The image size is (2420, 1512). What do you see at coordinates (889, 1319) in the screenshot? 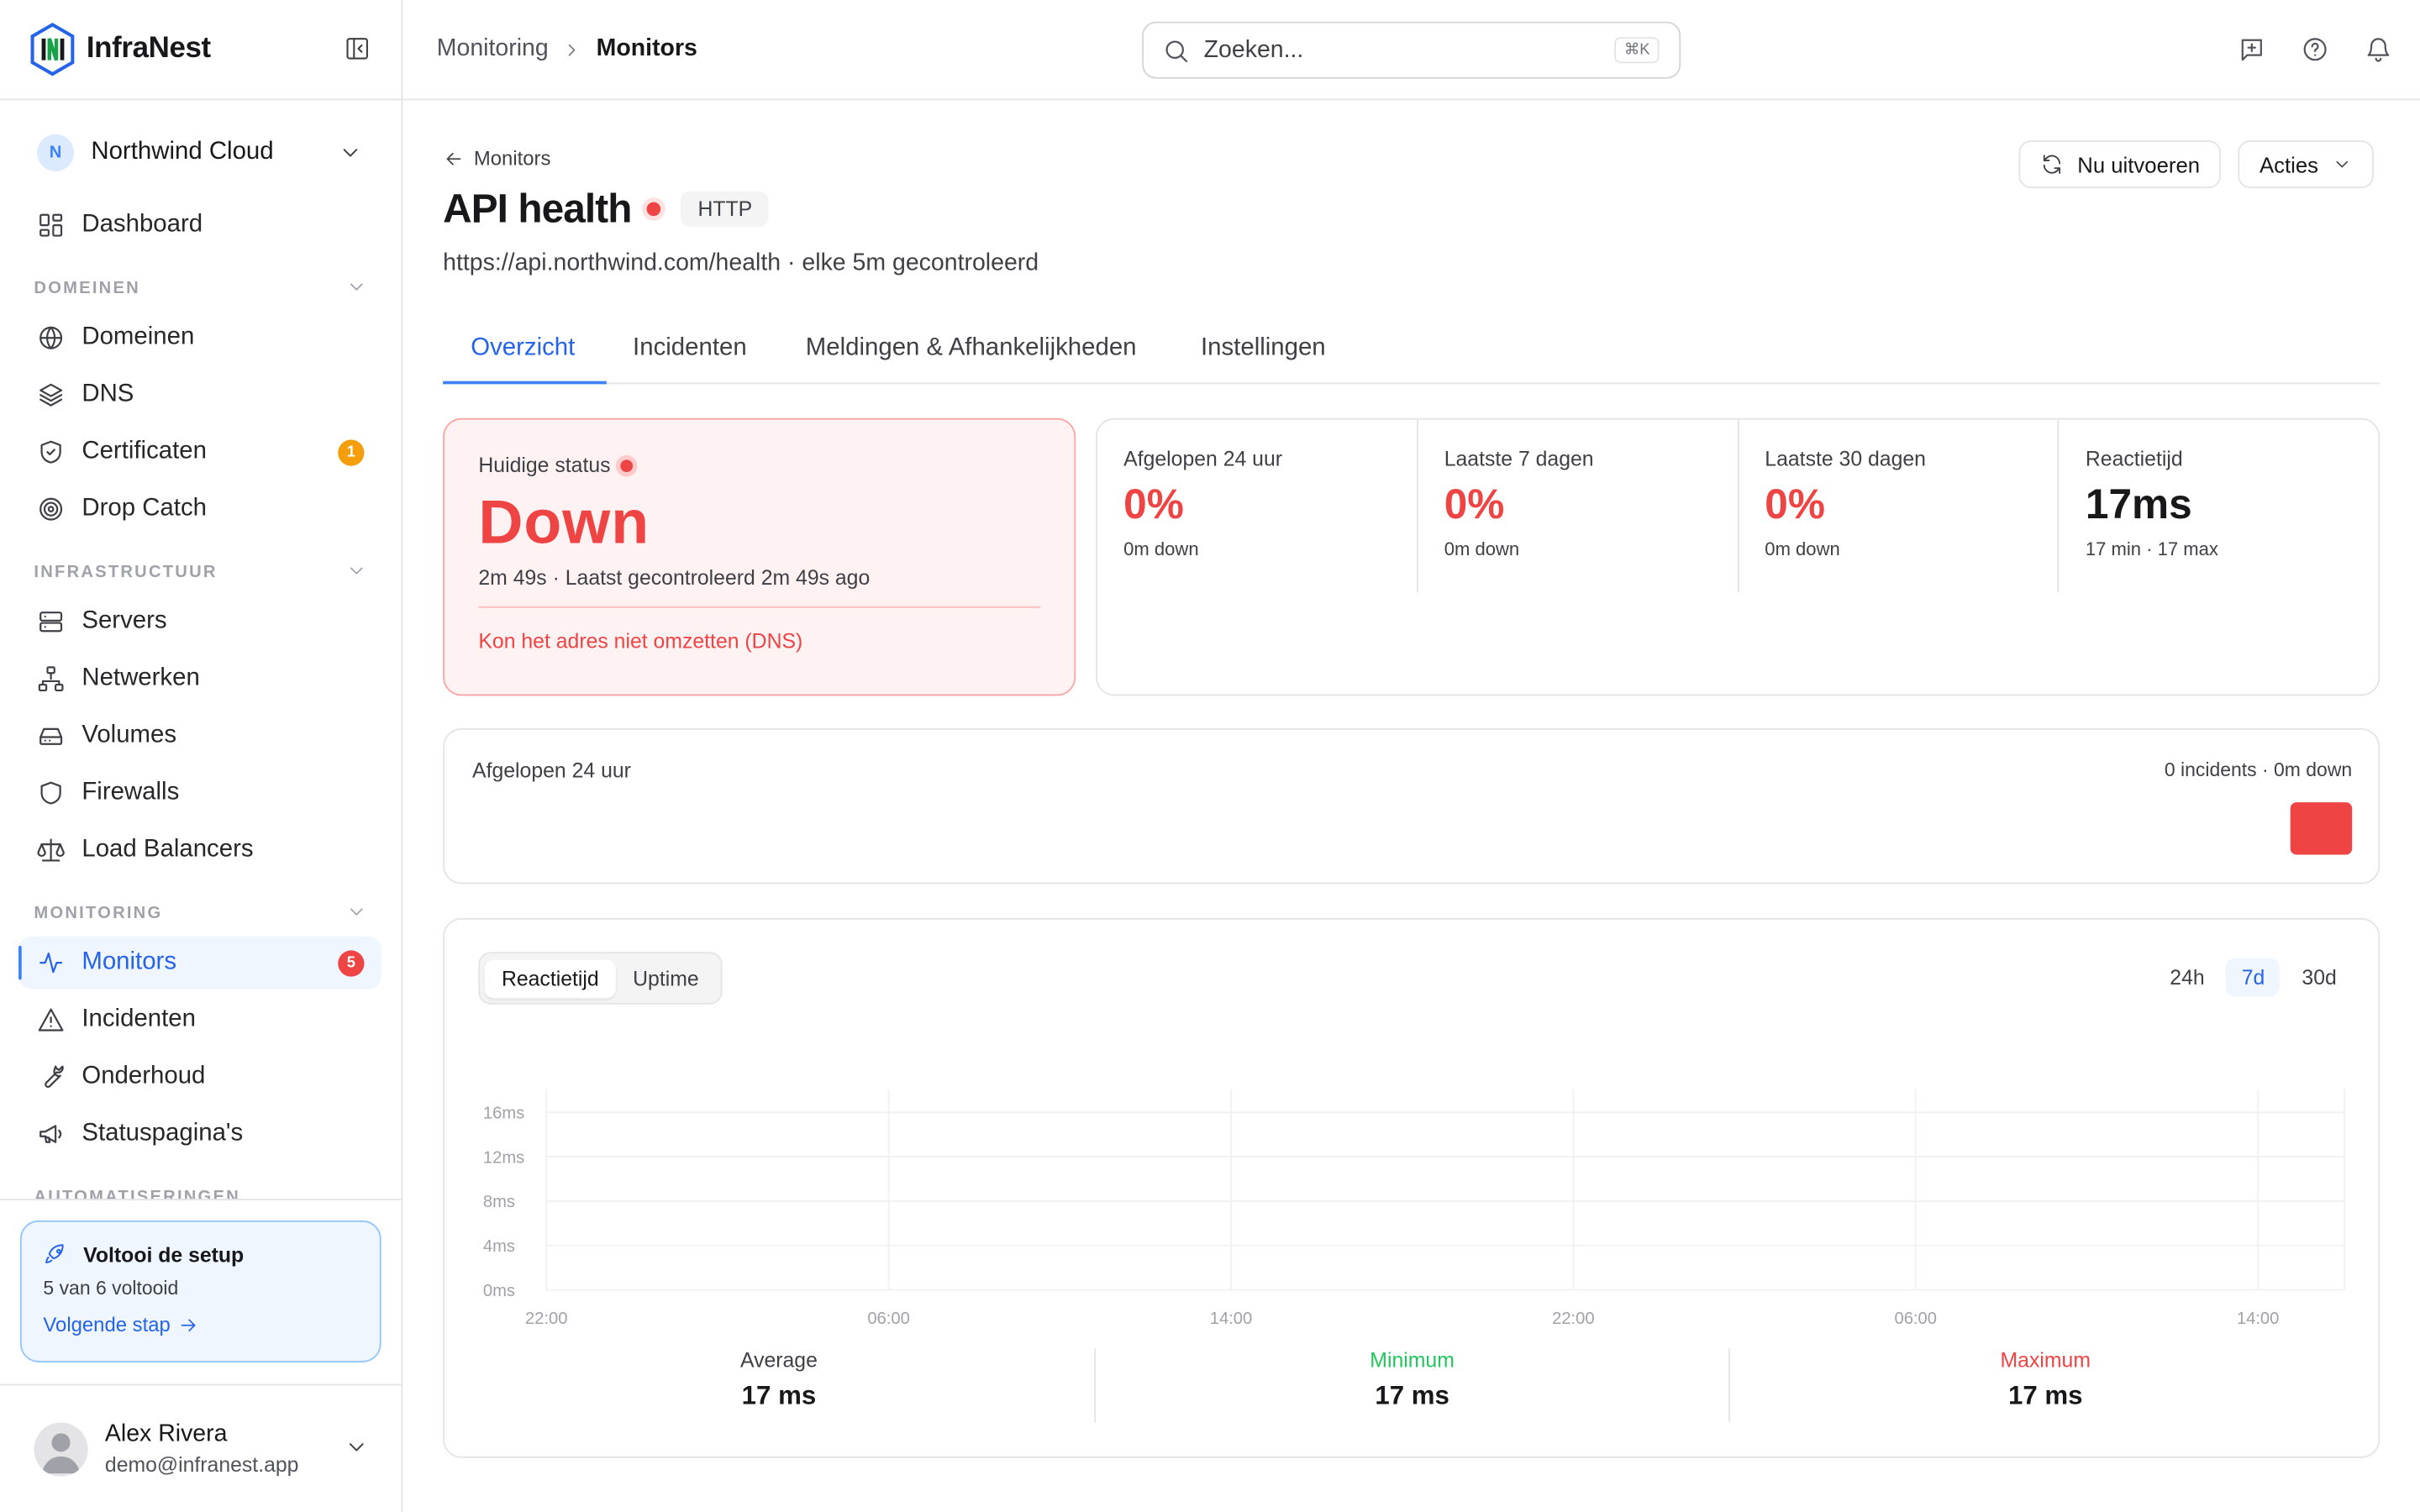
I see `x-tick-label: 06:00` at bounding box center [889, 1319].